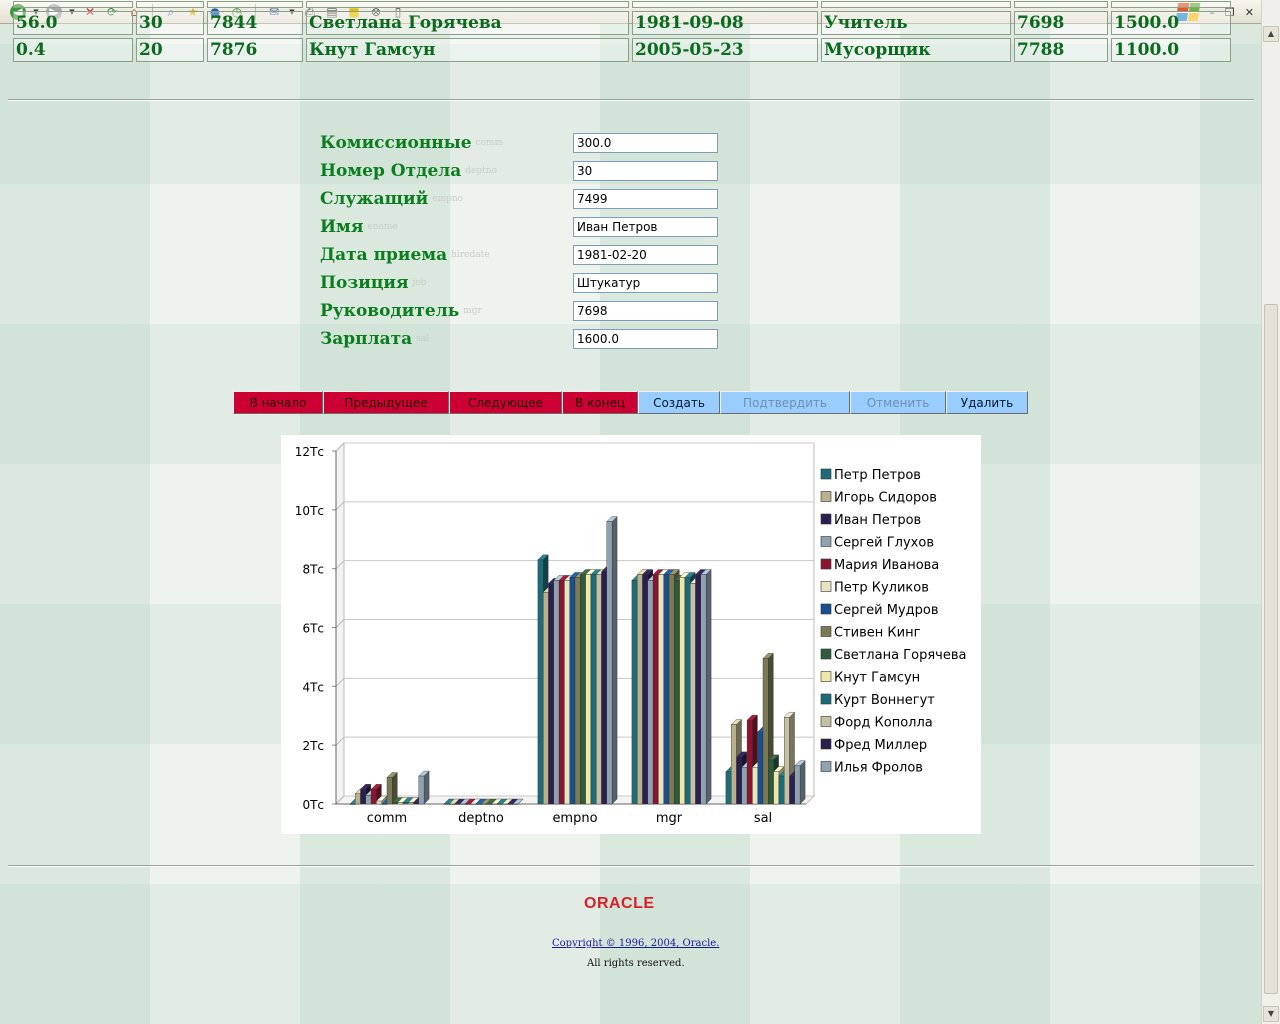 The height and width of the screenshot is (1024, 1280). I want to click on table-cell: 1100.0, so click(1171, 50).